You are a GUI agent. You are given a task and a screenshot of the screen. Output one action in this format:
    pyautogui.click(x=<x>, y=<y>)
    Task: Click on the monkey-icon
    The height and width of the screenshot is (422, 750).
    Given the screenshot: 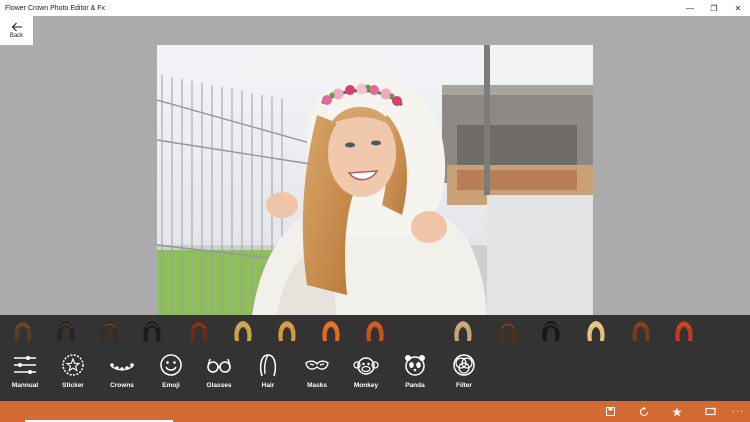 What is the action you would take?
    pyautogui.click(x=366, y=366)
    